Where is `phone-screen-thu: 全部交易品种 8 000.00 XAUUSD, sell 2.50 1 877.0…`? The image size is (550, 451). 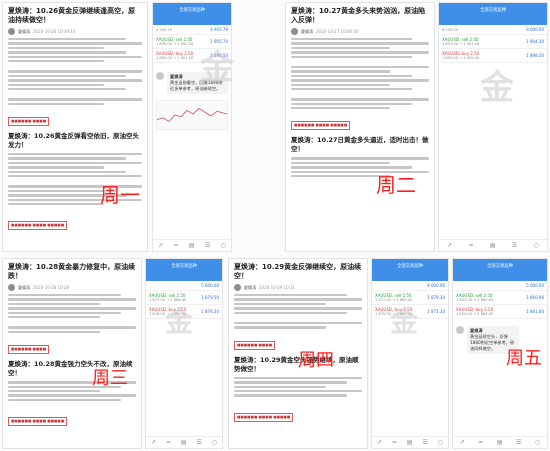 phone-screen-thu: 全部交易品种 8 000.00 XAUUSD, sell 2.50 1 877.0… is located at coordinates (410, 353).